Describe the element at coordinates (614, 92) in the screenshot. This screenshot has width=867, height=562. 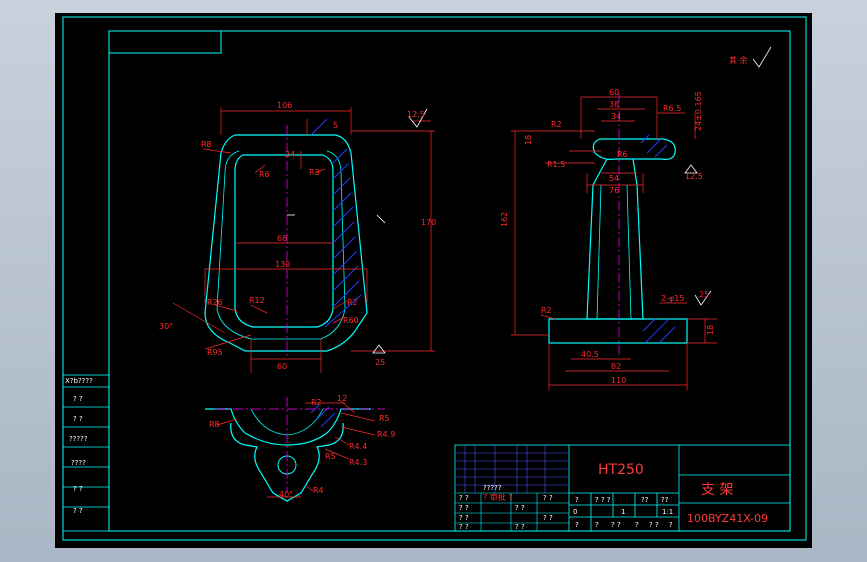
I see `side-dim: 60` at that location.